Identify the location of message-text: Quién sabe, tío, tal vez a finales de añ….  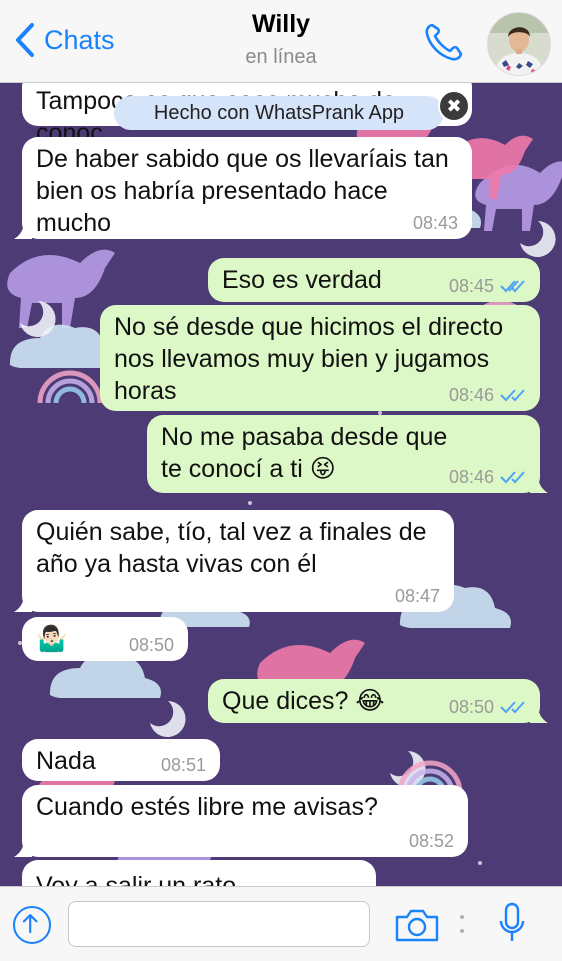
(231, 548).